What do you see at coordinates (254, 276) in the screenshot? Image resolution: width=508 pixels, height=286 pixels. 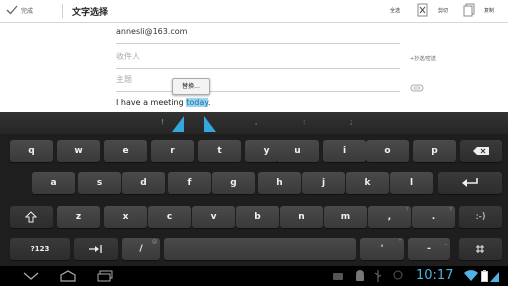 I see `system-bar: 10:17` at bounding box center [254, 276].